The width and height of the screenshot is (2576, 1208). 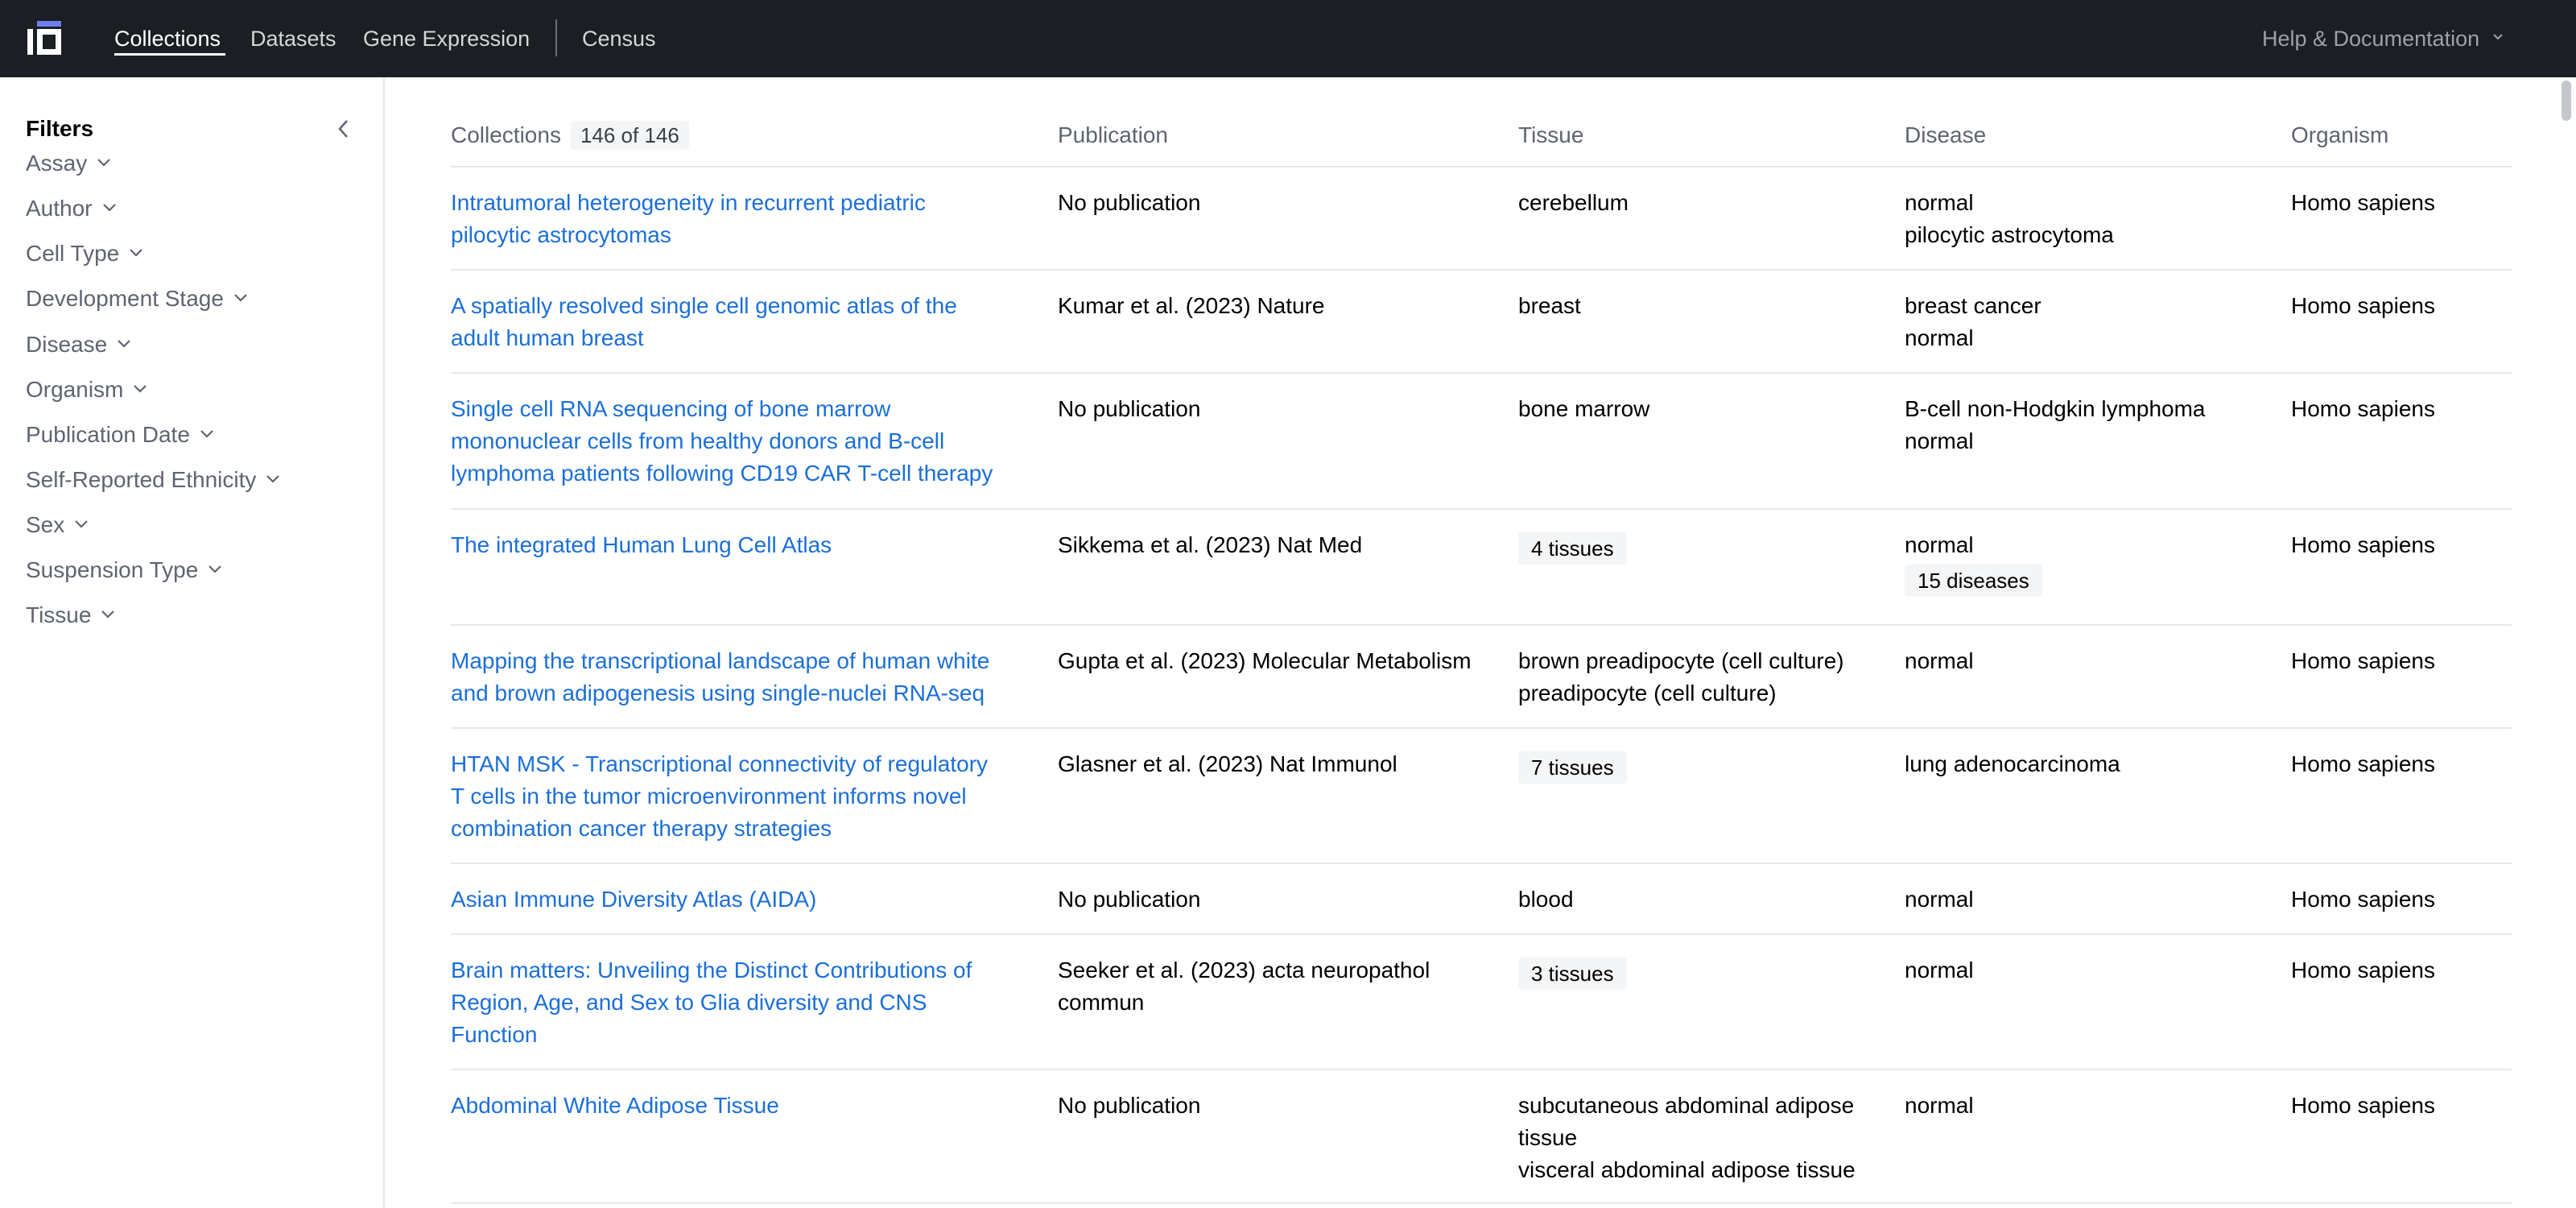 I want to click on publication-line: Seeker et al. (2023) acta neuropathol, so click(x=1244, y=970).